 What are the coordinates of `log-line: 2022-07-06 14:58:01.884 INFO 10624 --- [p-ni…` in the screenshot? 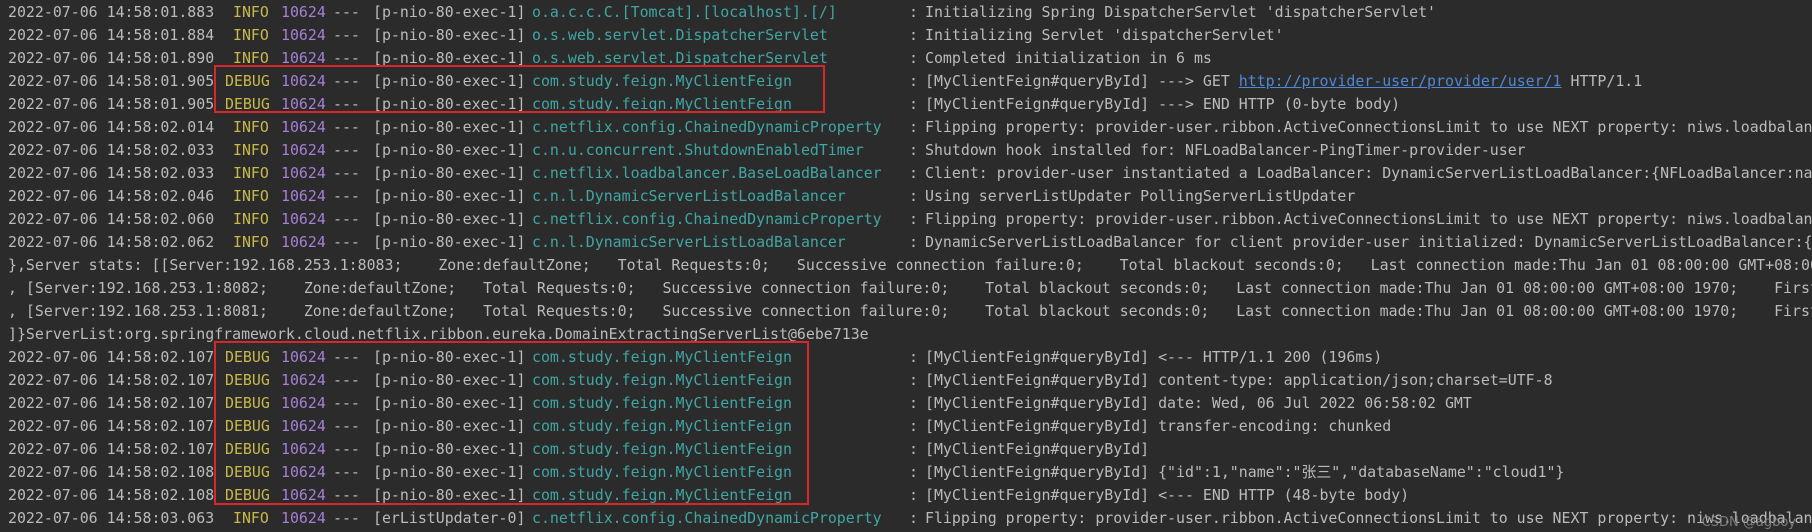 It's located at (906, 35).